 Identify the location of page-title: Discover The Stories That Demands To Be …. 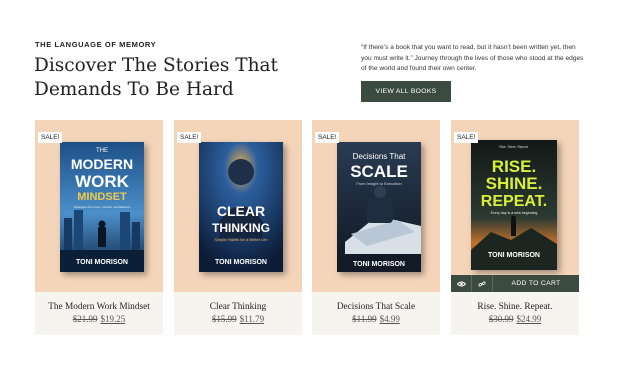
(184, 78).